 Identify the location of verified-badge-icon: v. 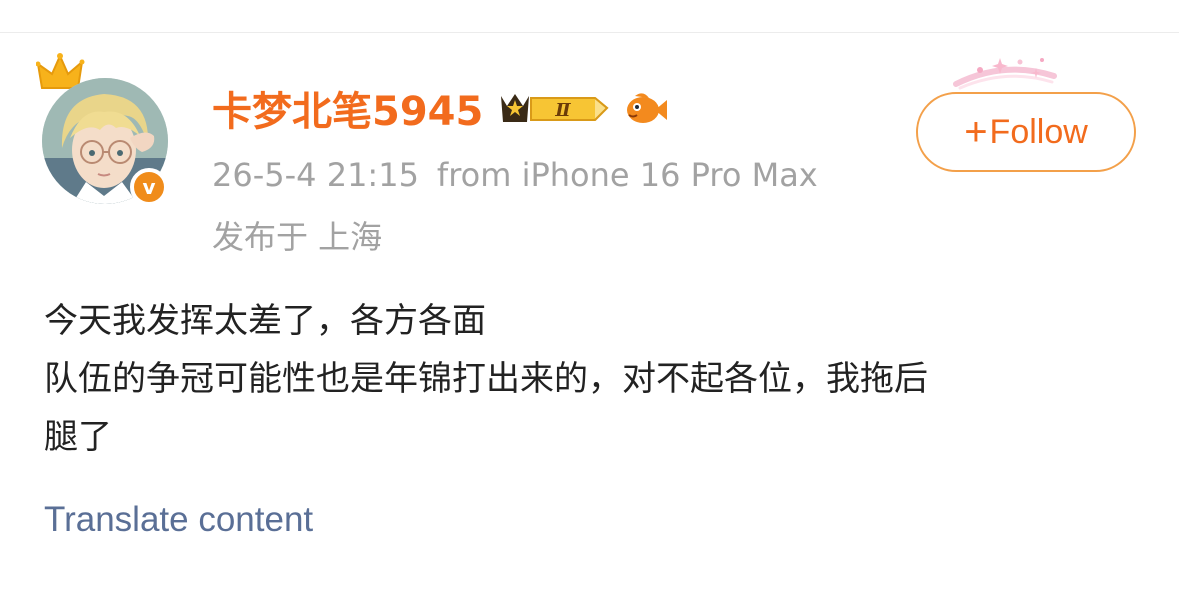
(149, 187).